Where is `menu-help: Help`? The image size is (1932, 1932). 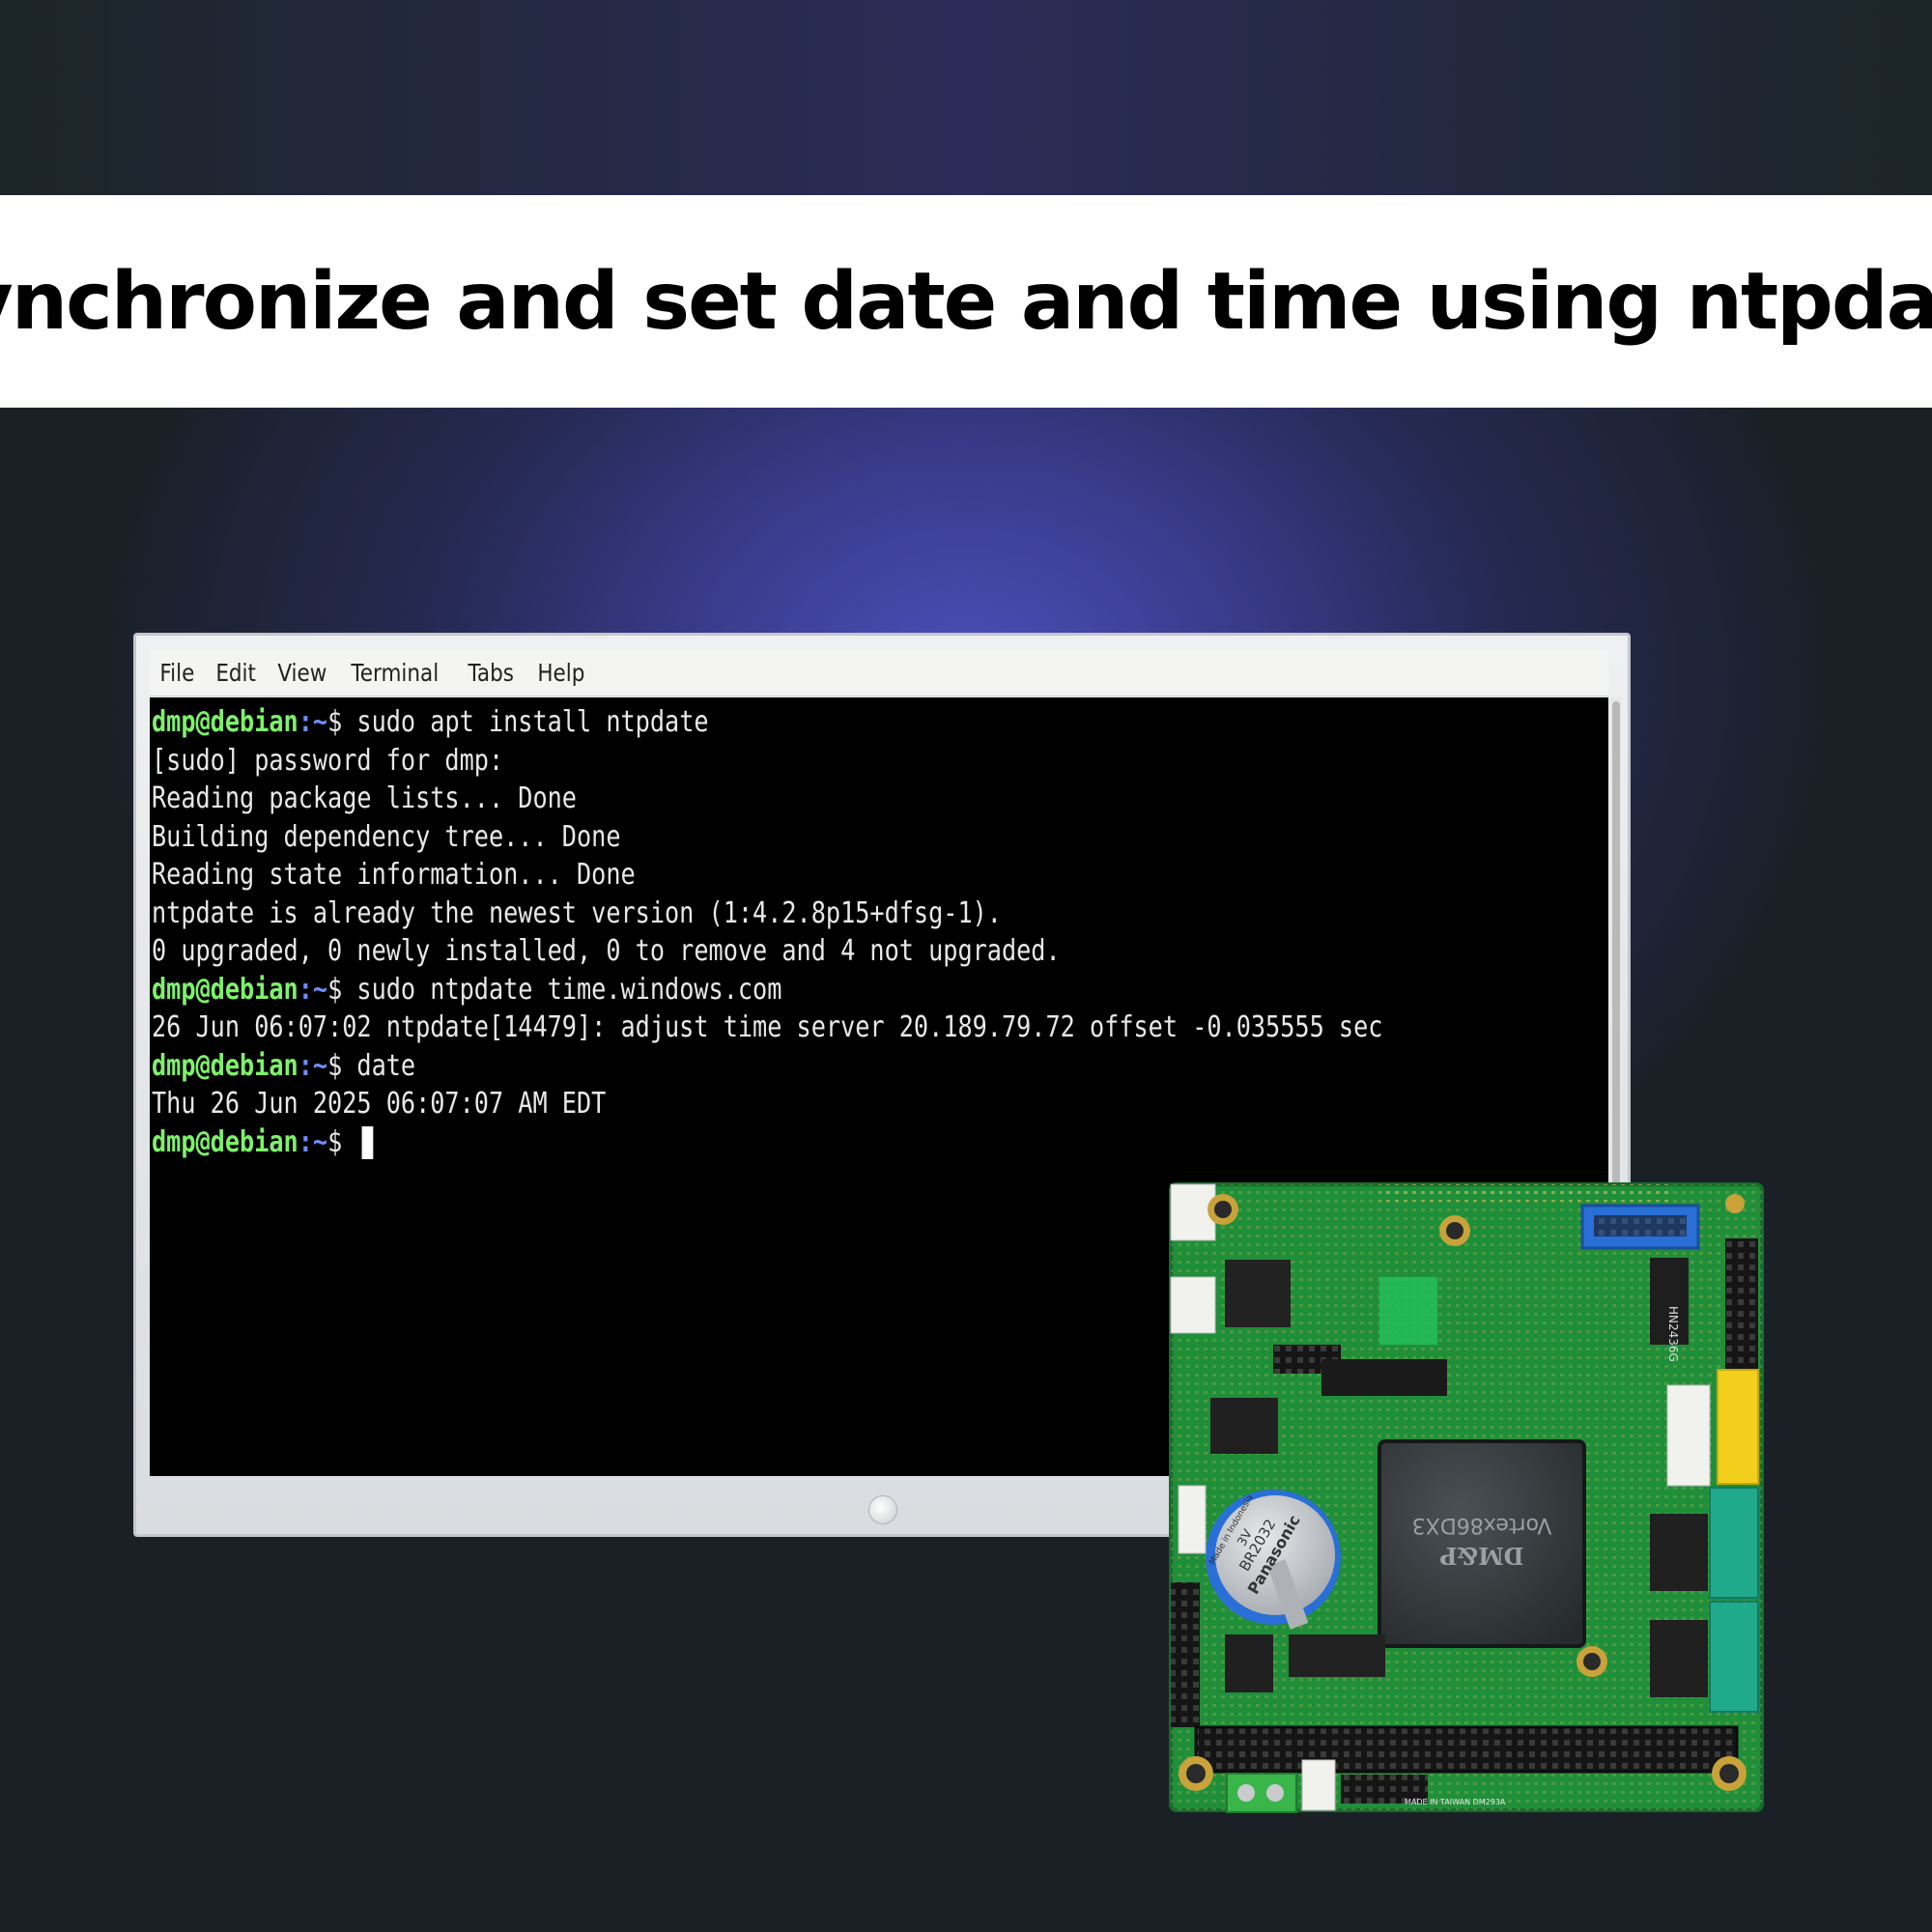 menu-help: Help is located at coordinates (561, 673).